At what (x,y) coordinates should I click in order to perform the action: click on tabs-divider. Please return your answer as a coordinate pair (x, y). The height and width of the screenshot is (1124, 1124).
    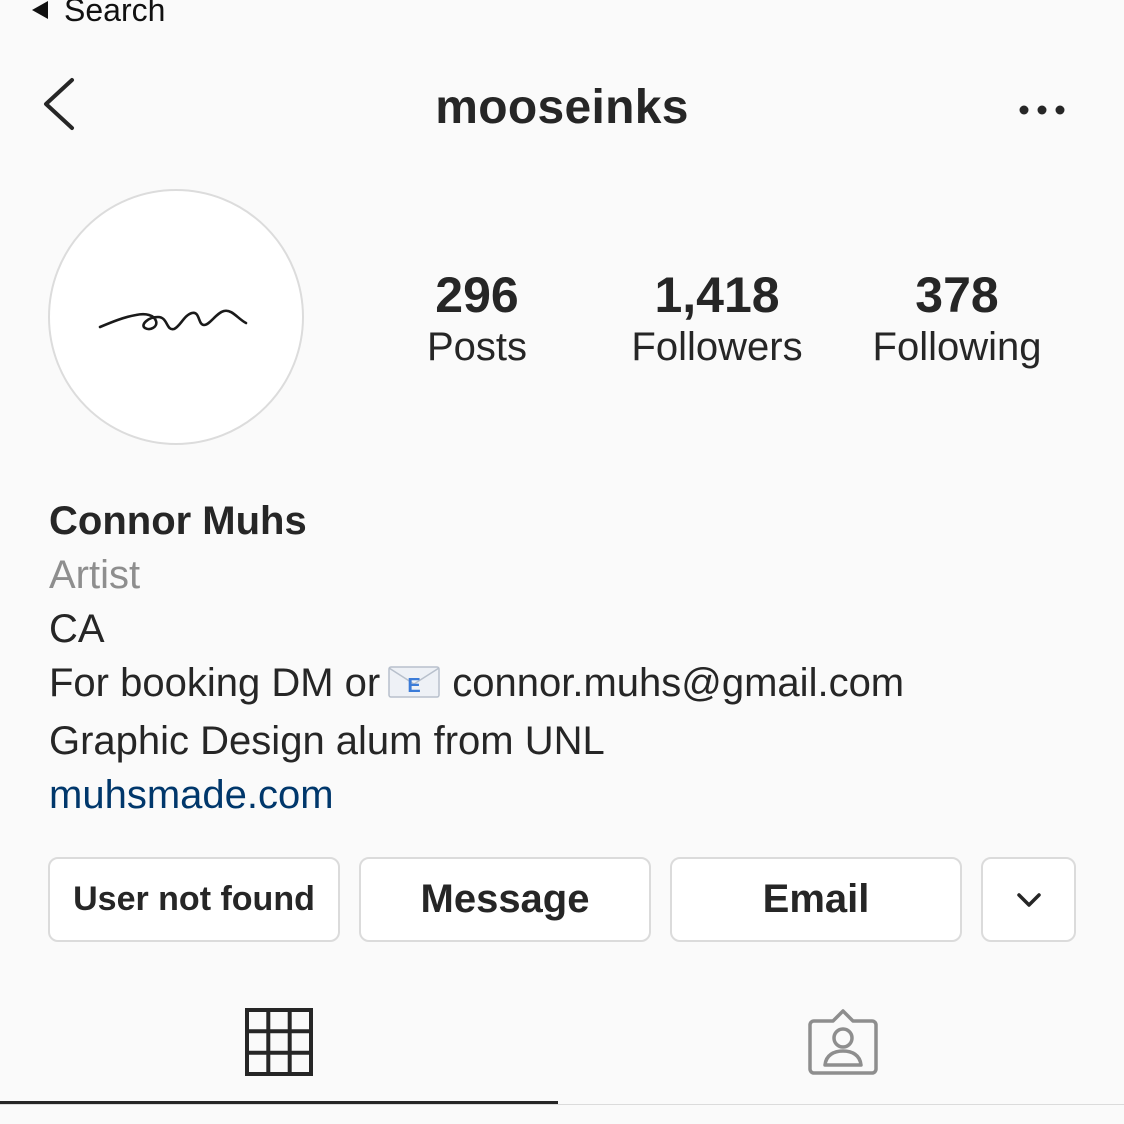
    Looking at the image, I should click on (562, 1104).